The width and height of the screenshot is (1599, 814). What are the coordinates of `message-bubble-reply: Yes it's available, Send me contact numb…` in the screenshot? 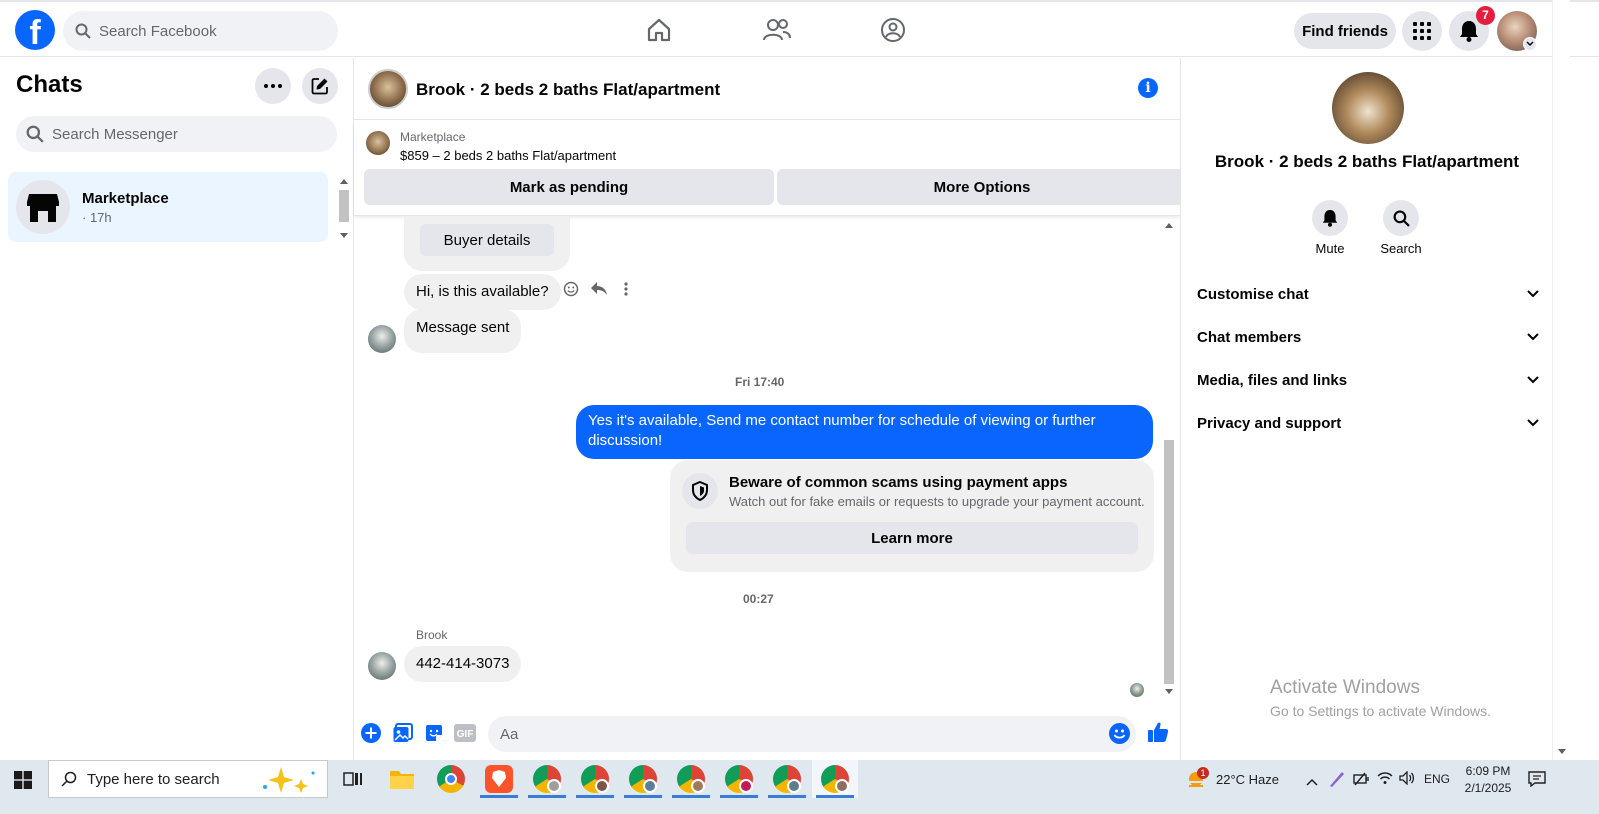 It's located at (864, 432).